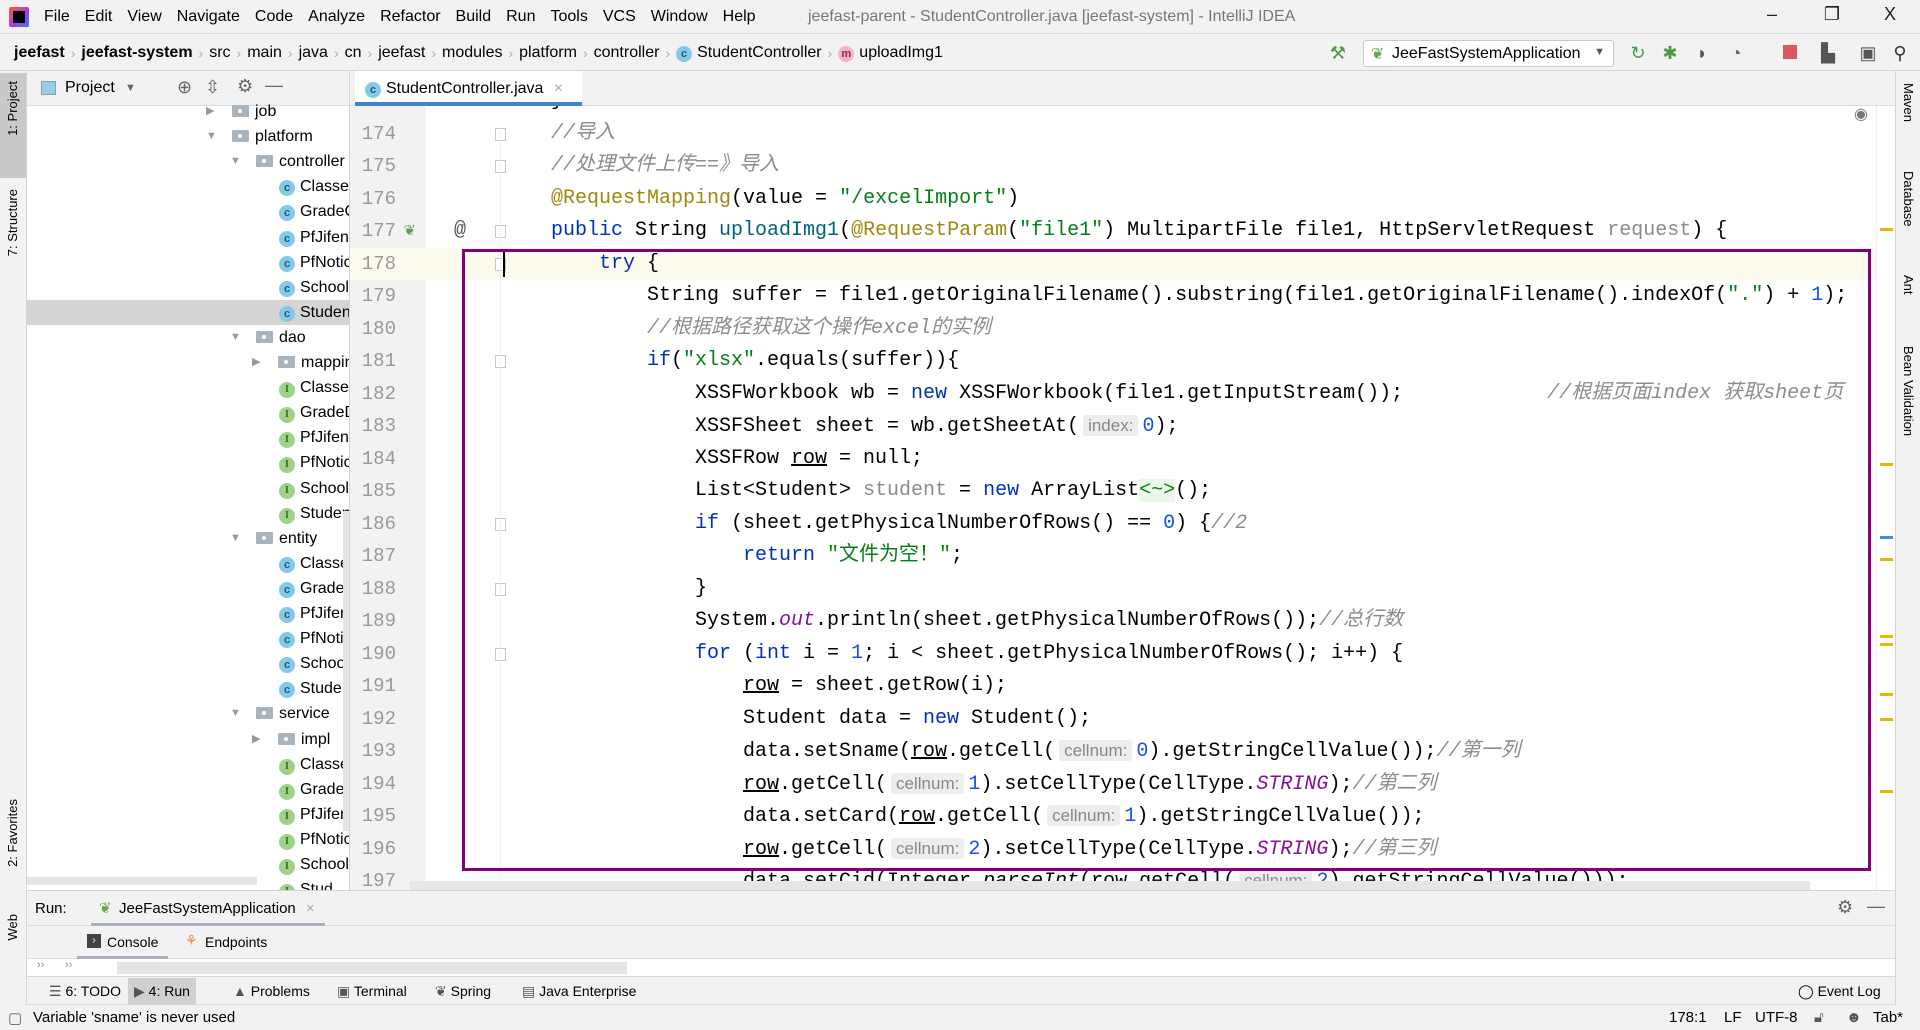  Describe the element at coordinates (1790, 53) in the screenshot. I see `stop-icon` at that location.